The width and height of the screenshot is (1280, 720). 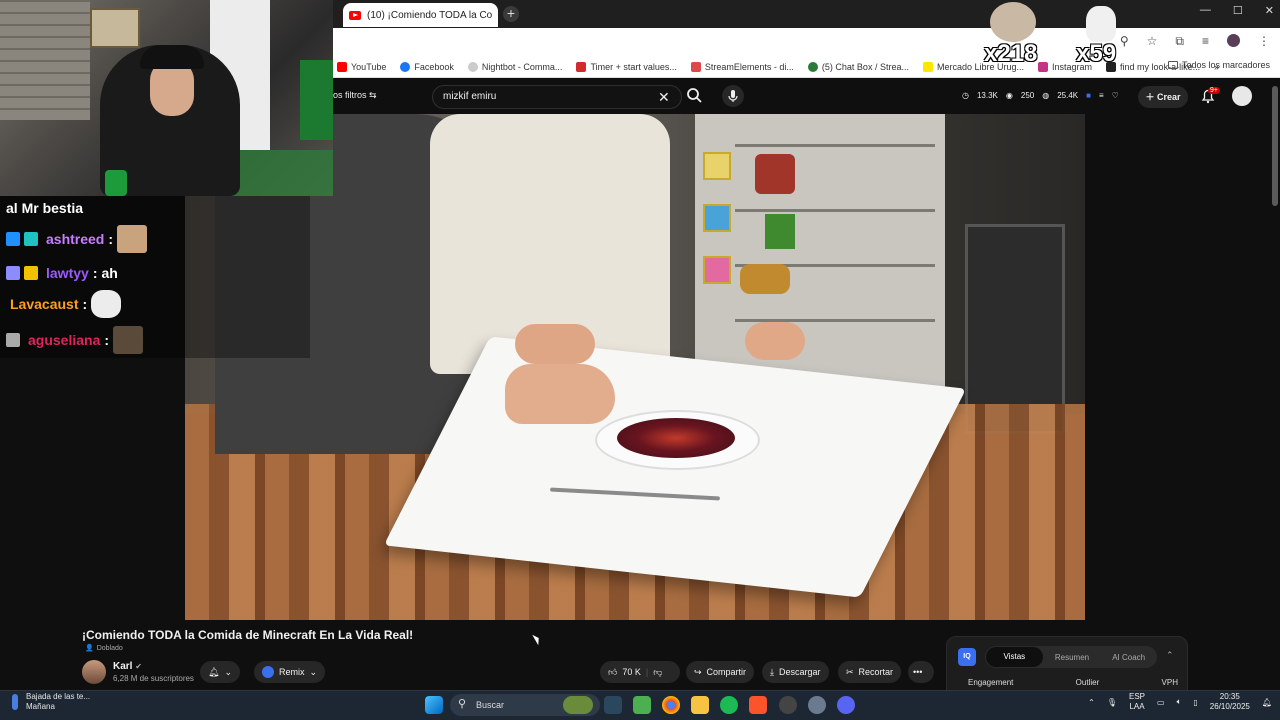 I want to click on all-bookmarks-folder: Todos los marcadores, so click(x=1218, y=65).